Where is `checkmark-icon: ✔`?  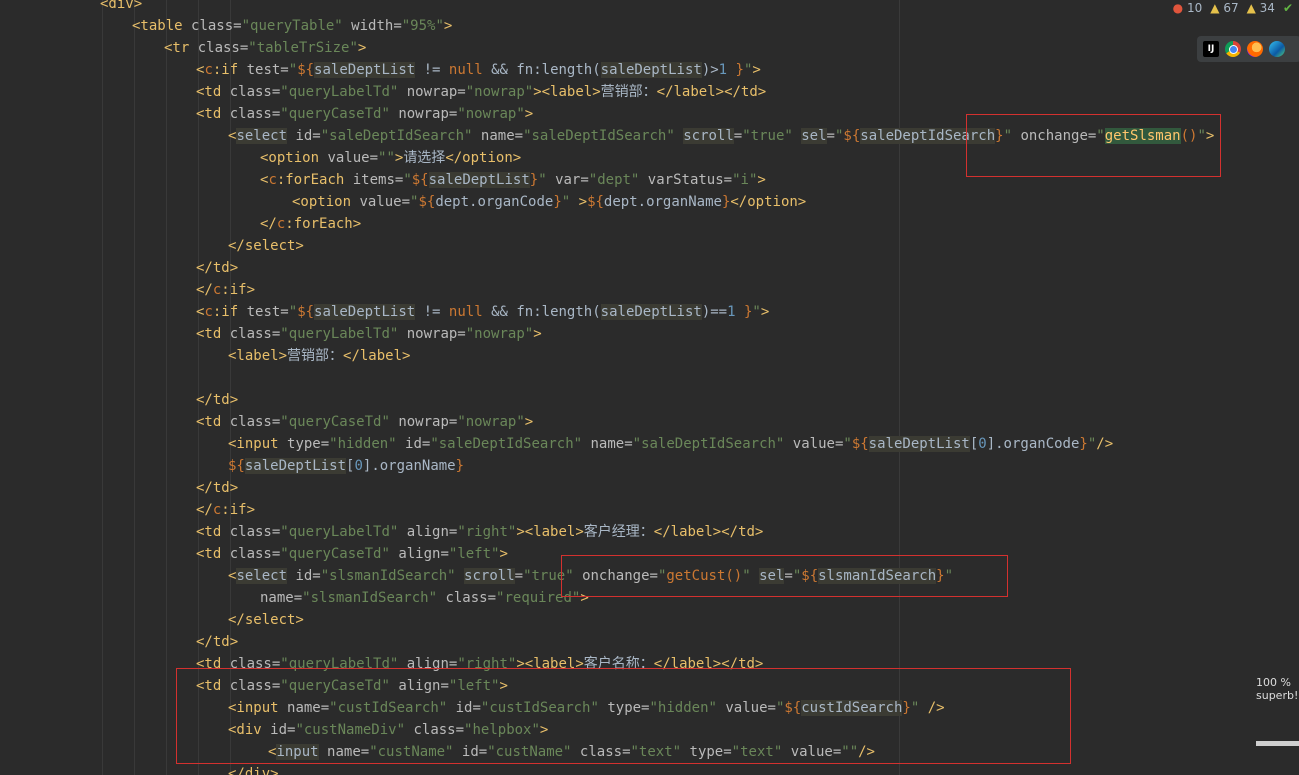 checkmark-icon: ✔ is located at coordinates (1288, 8).